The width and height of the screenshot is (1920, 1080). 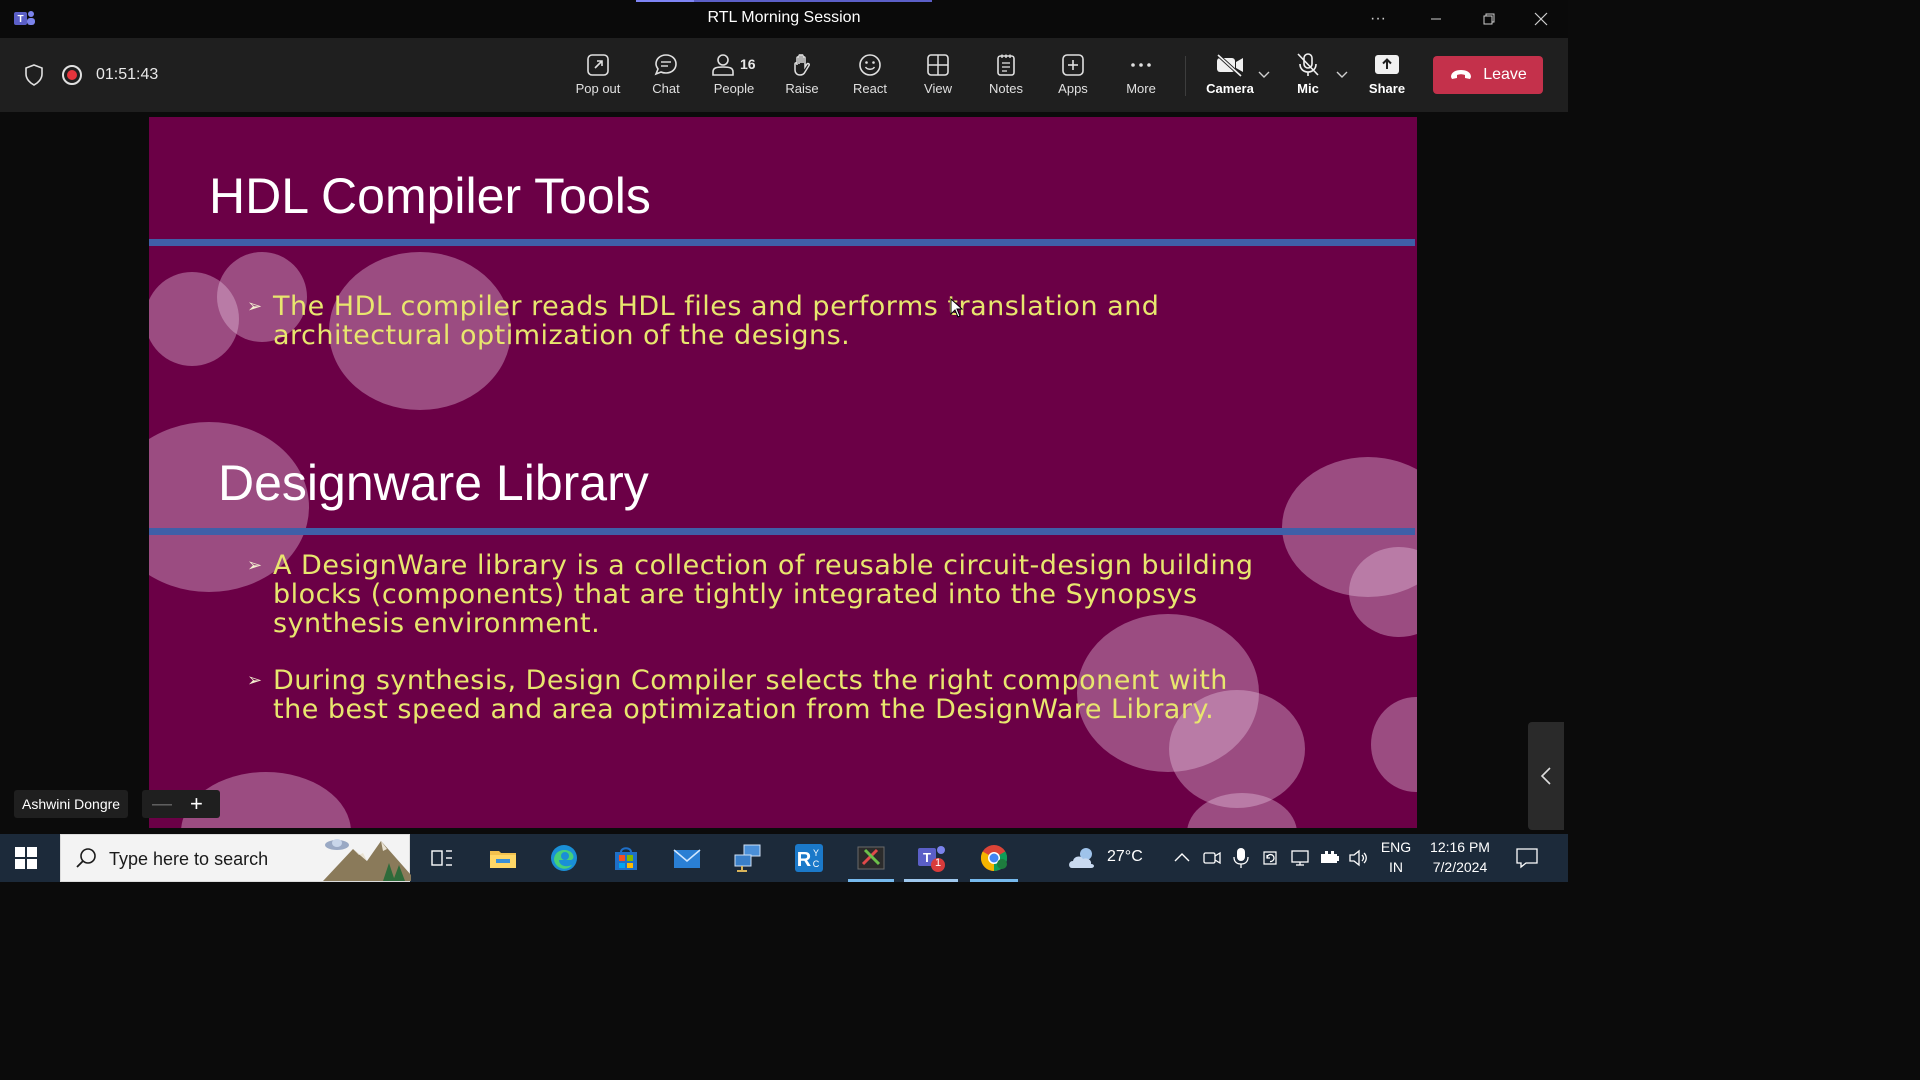 I want to click on meet-now-icon, so click(x=1212, y=858).